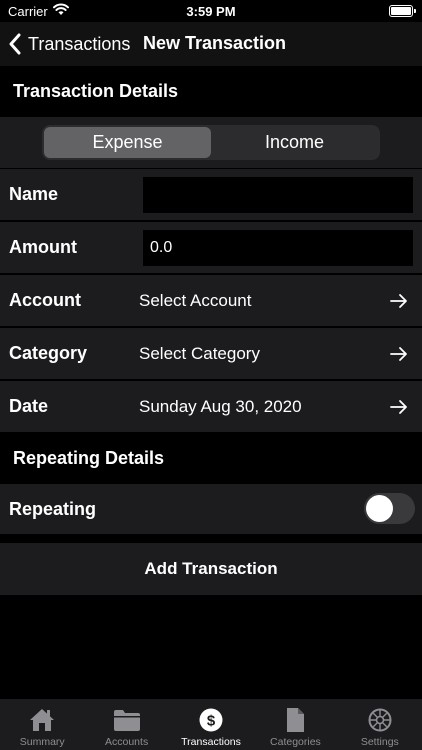  I want to click on status-bar: Carrier 3:59 PM, so click(211, 11).